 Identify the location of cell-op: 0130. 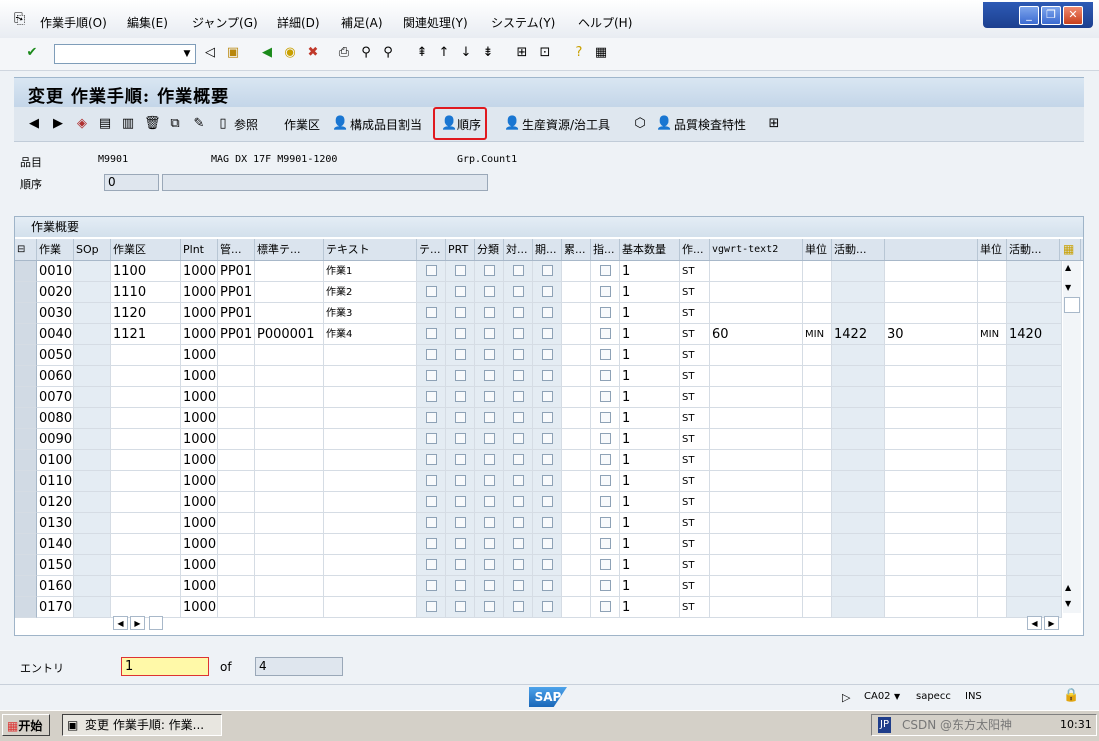
(55, 523).